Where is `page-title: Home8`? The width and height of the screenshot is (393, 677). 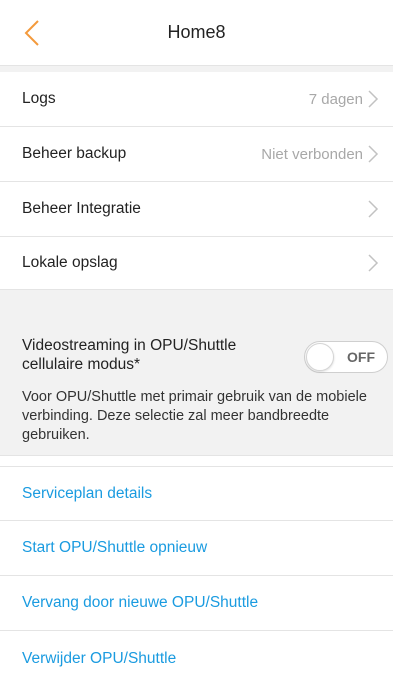 page-title: Home8 is located at coordinates (196, 32).